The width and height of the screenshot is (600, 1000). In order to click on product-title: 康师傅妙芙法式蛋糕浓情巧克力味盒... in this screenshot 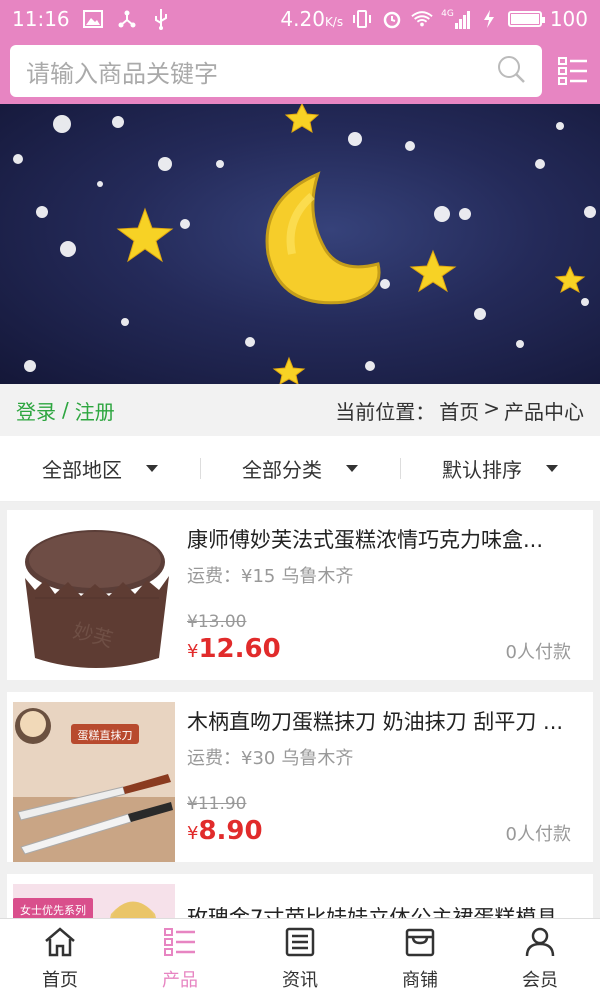, I will do `click(383, 539)`.